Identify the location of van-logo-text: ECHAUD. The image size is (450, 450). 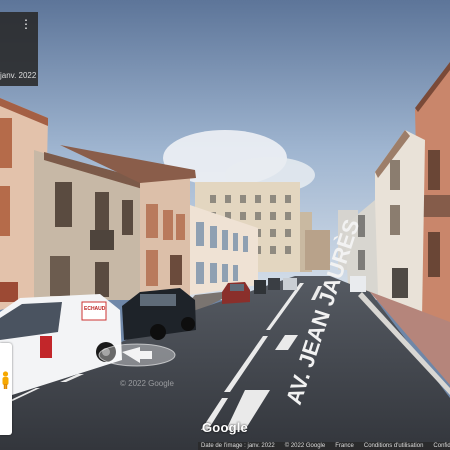
(95, 309).